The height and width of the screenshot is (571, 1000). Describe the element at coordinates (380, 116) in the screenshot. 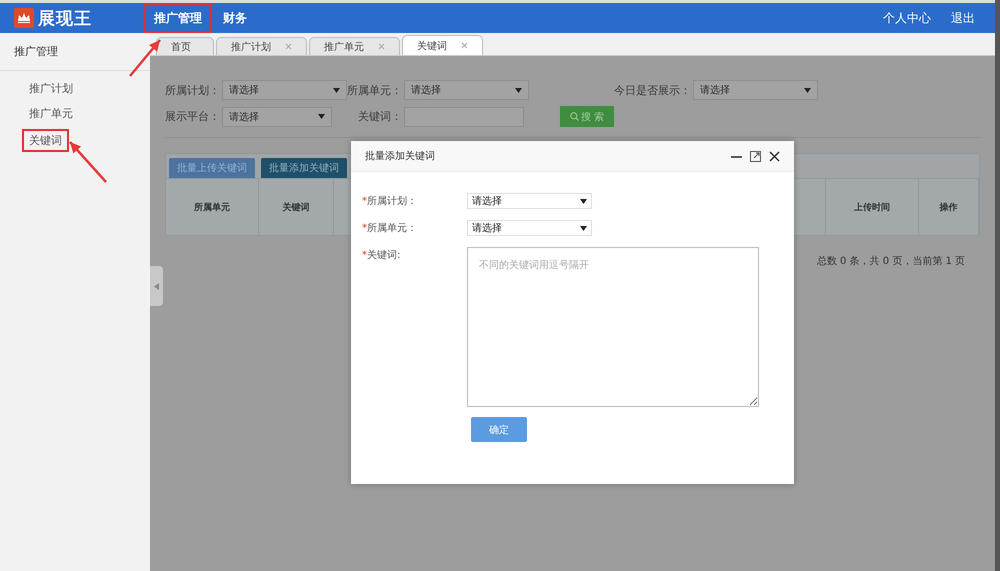

I see `filter-label: 关键词：` at that location.